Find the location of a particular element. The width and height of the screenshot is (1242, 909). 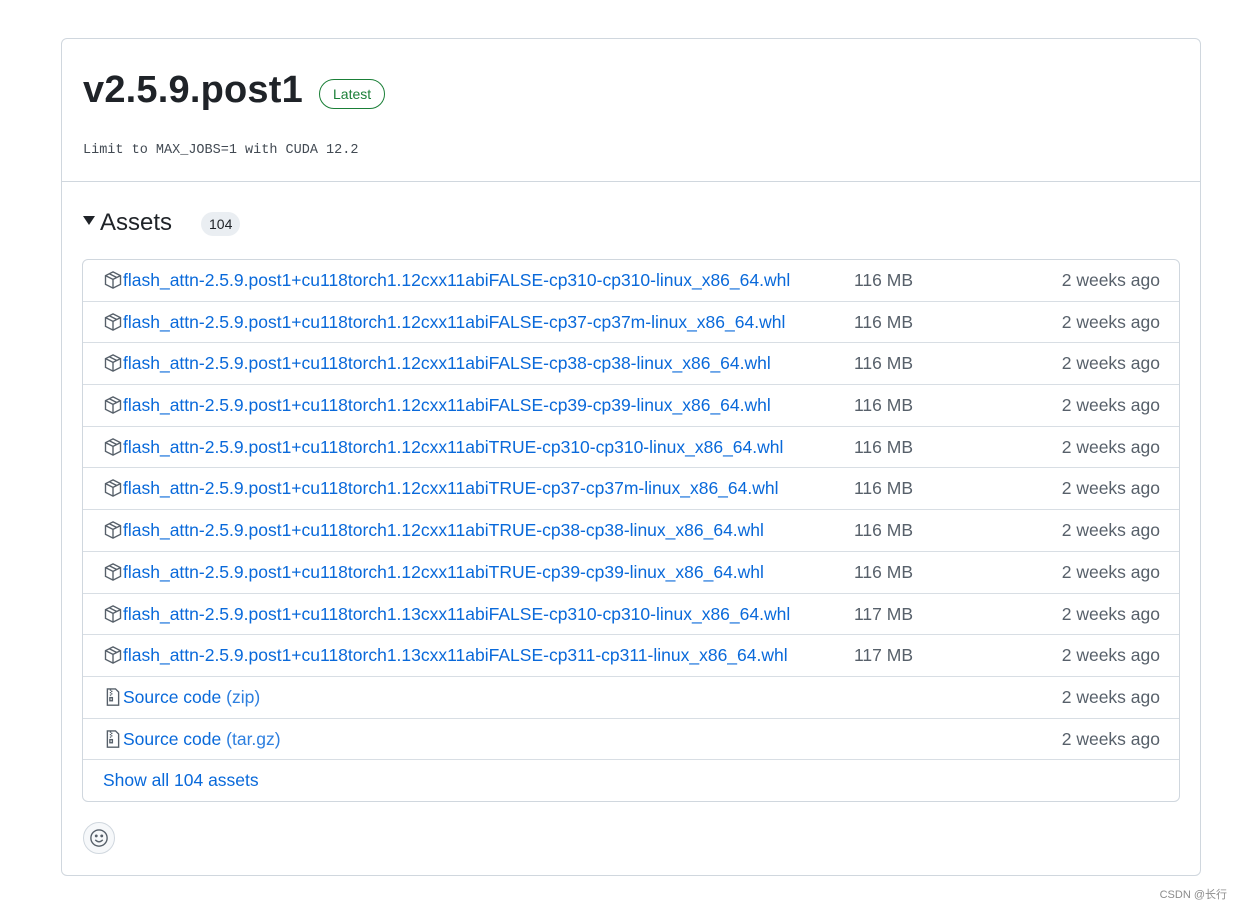

source-code-zip-link: Source code (zip) is located at coordinates (191, 697).